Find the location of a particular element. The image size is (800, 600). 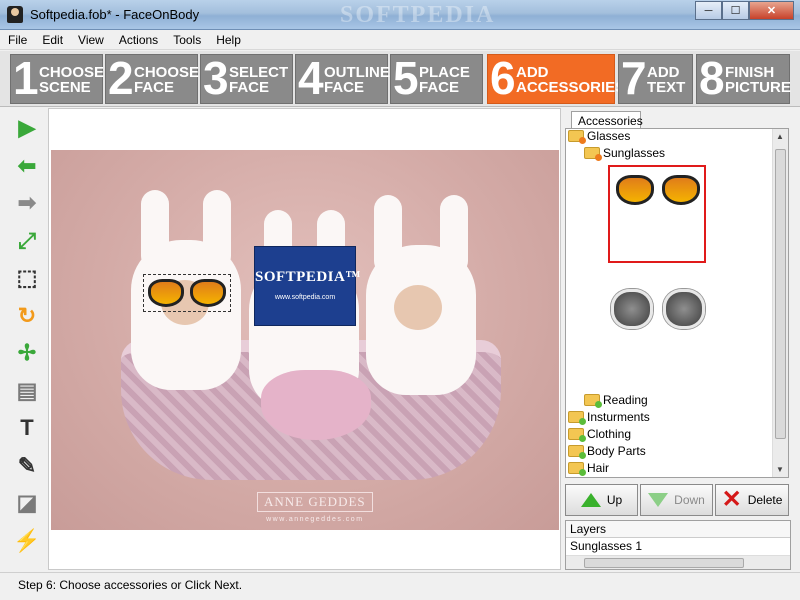

scroll-up-icon: ▲ is located at coordinates (780, 136).